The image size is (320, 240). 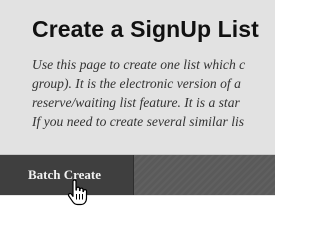 I want to click on batch-create-button: Batch Create, so click(x=67, y=175).